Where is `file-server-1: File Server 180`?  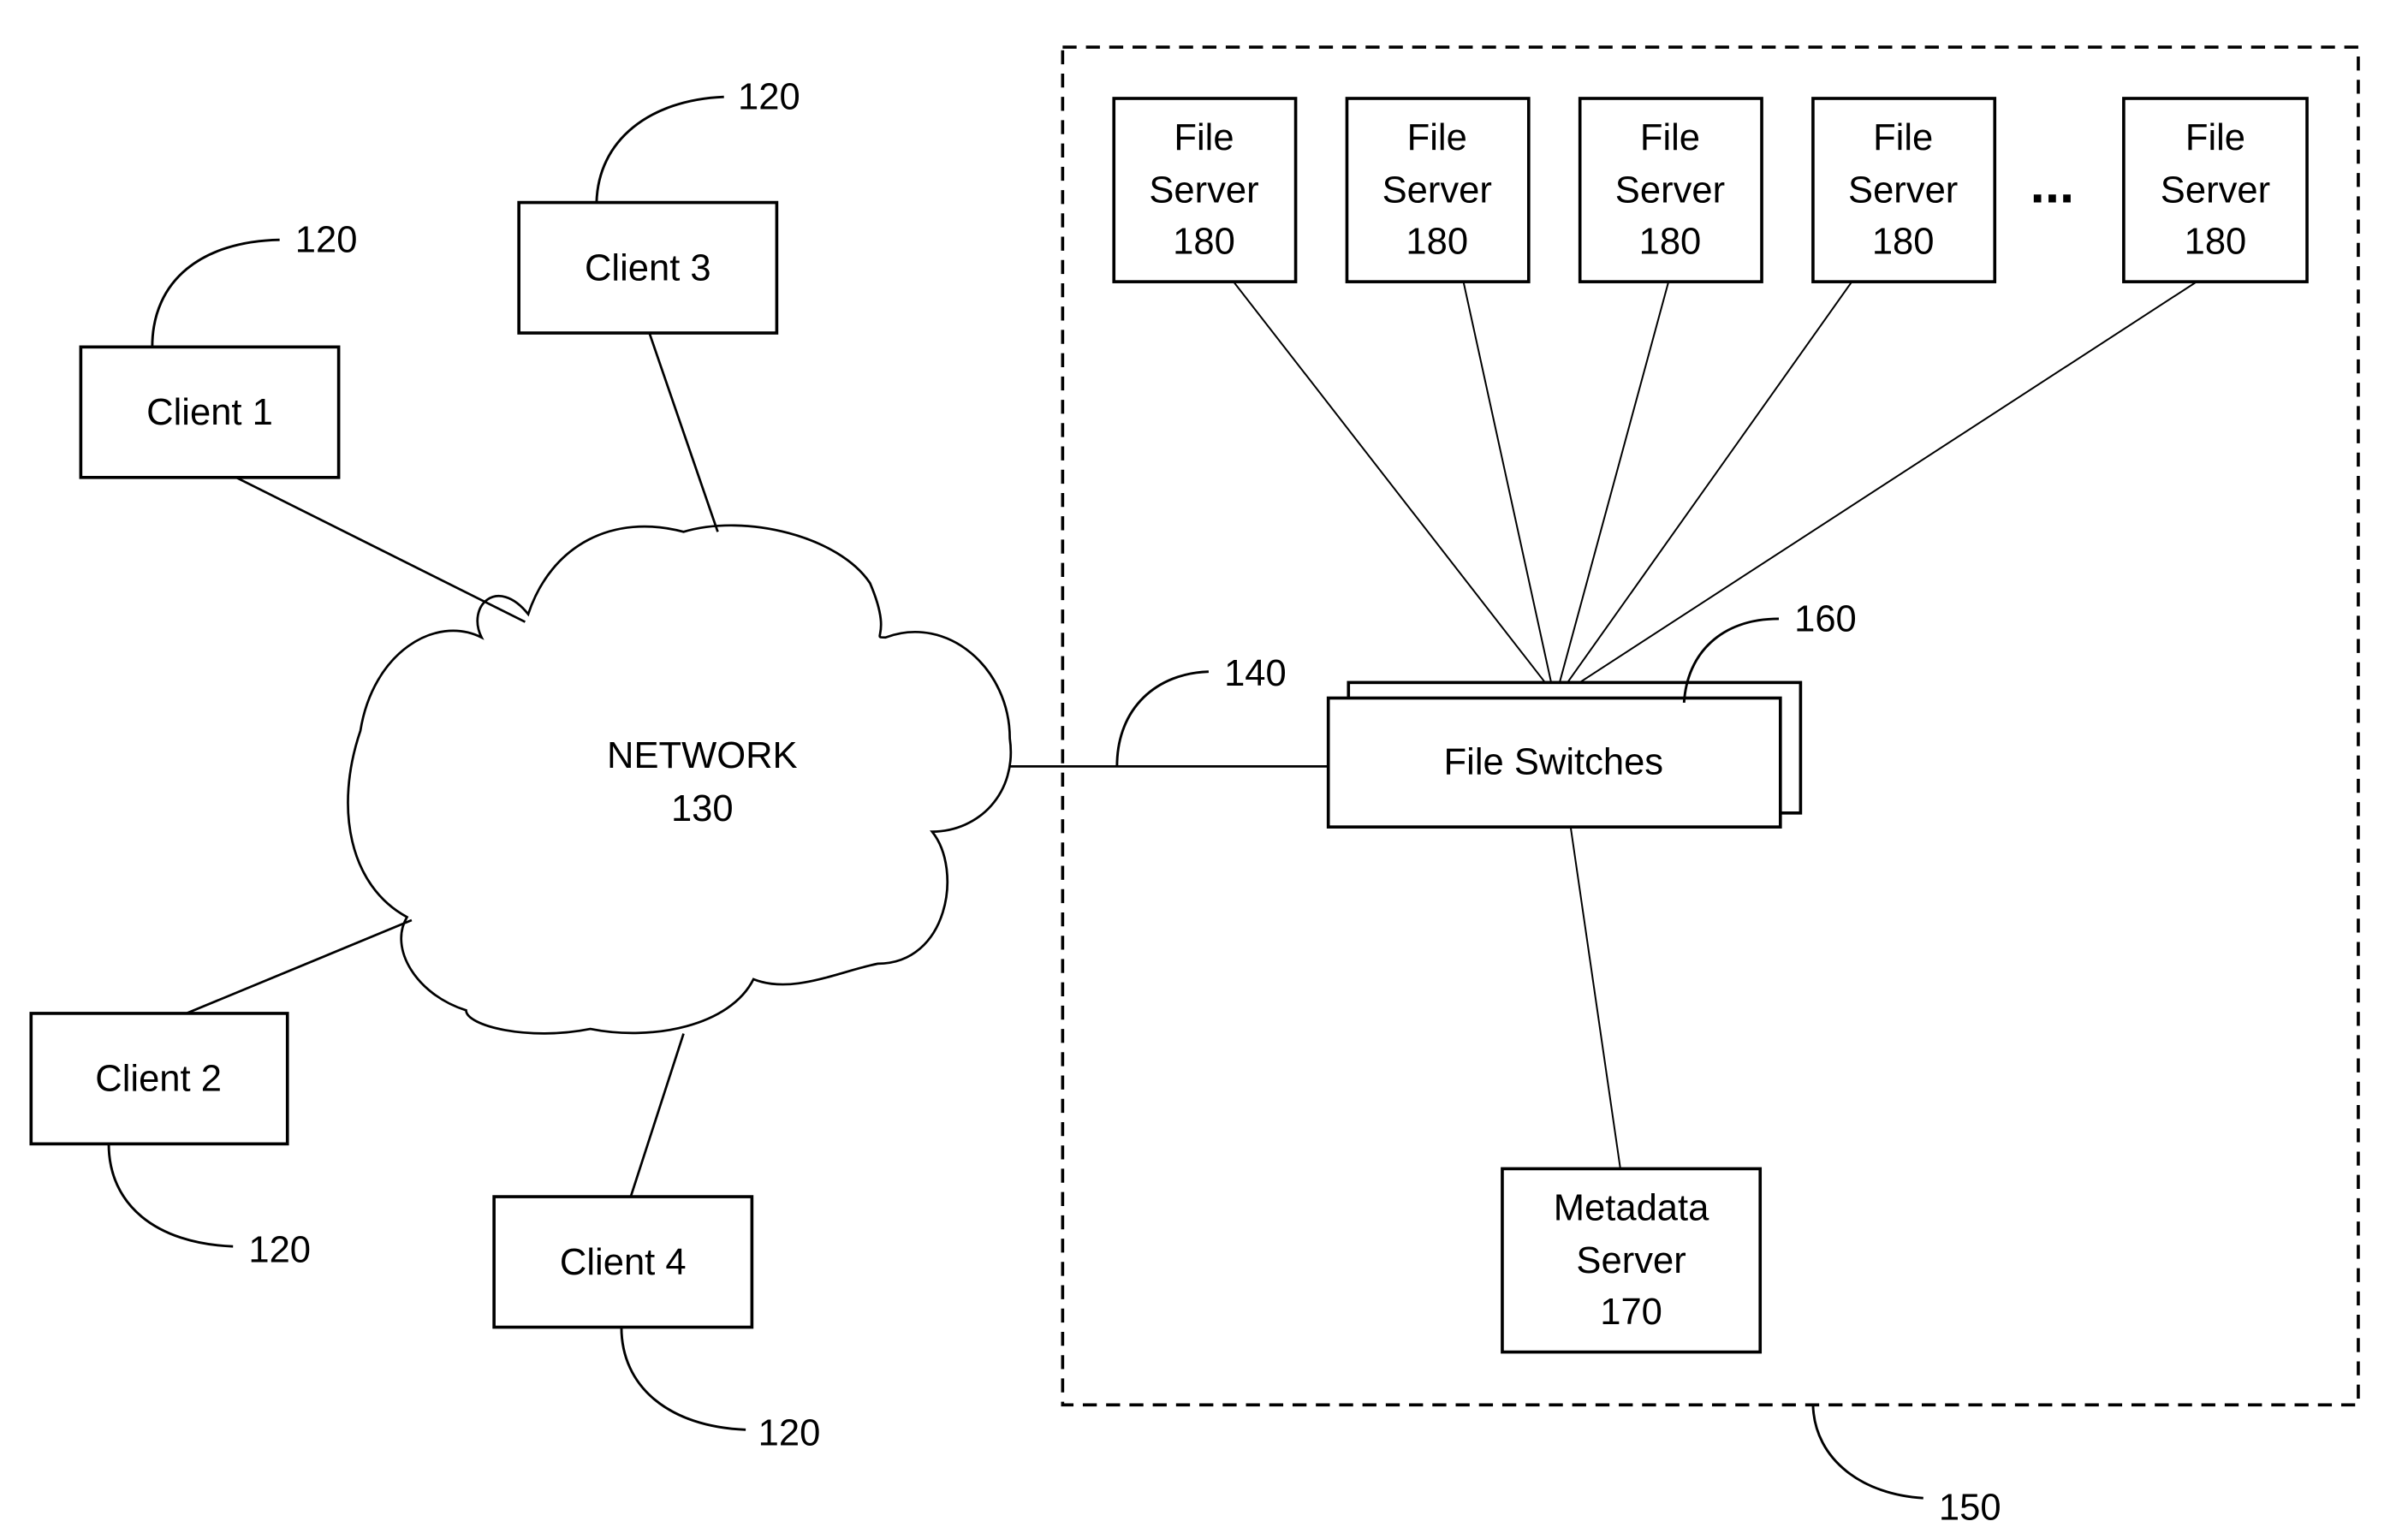
file-server-1: File Server 180 is located at coordinates (1205, 190).